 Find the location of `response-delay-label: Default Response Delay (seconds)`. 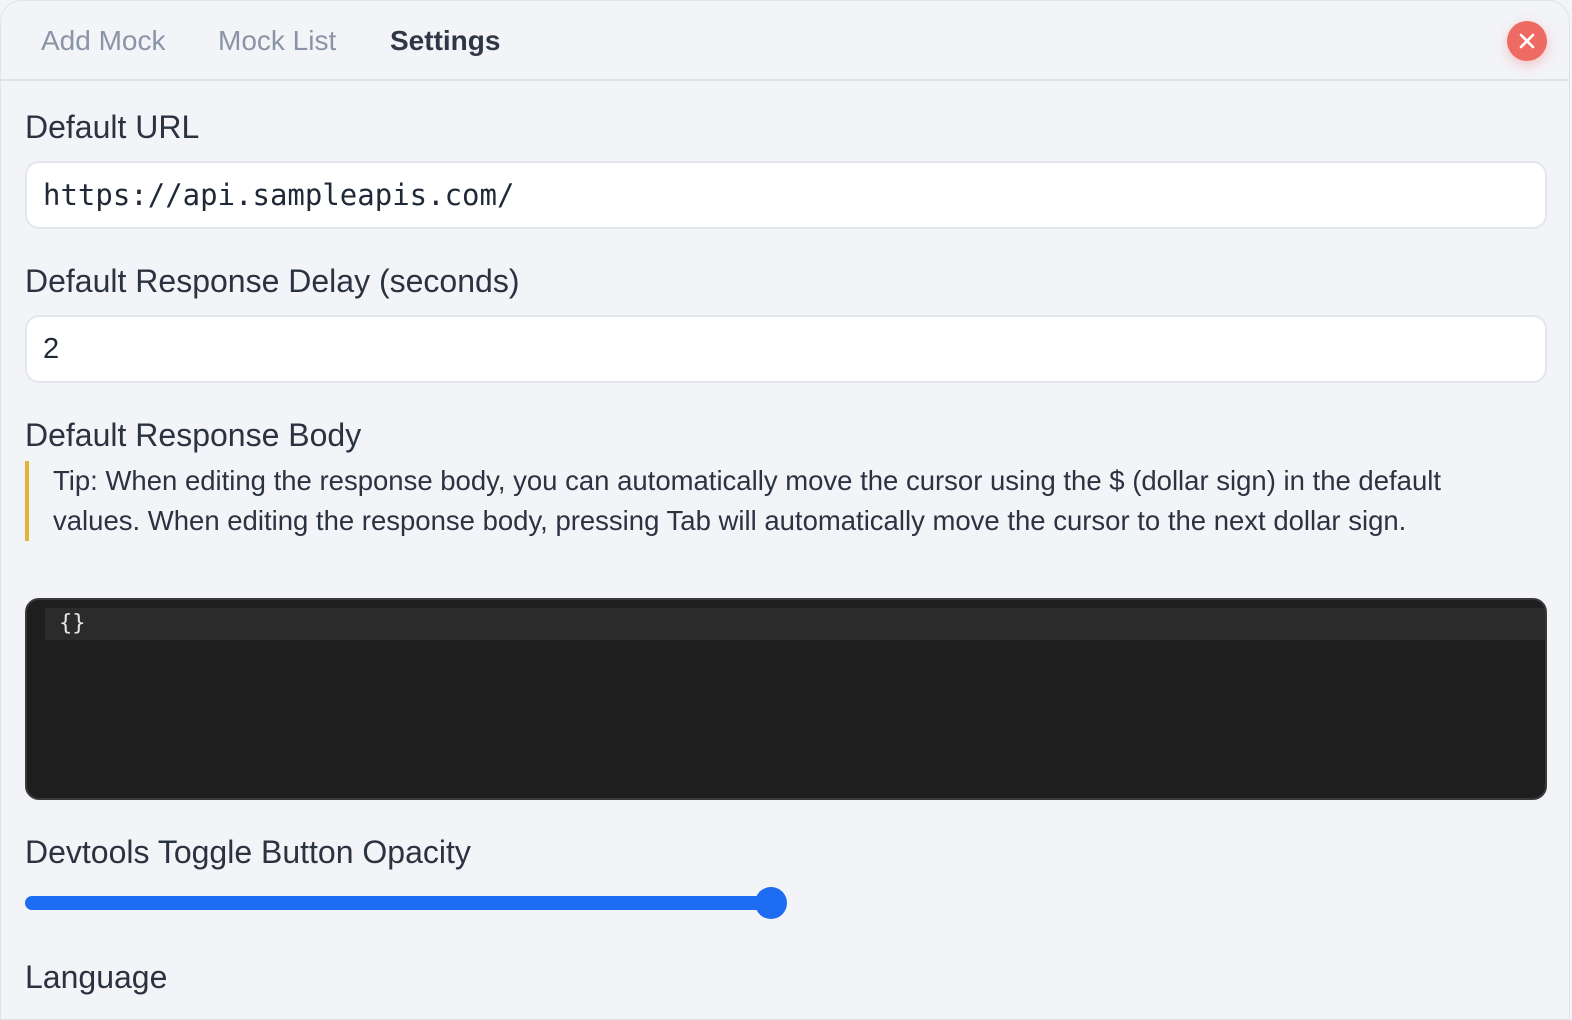

response-delay-label: Default Response Delay (seconds) is located at coordinates (272, 281).